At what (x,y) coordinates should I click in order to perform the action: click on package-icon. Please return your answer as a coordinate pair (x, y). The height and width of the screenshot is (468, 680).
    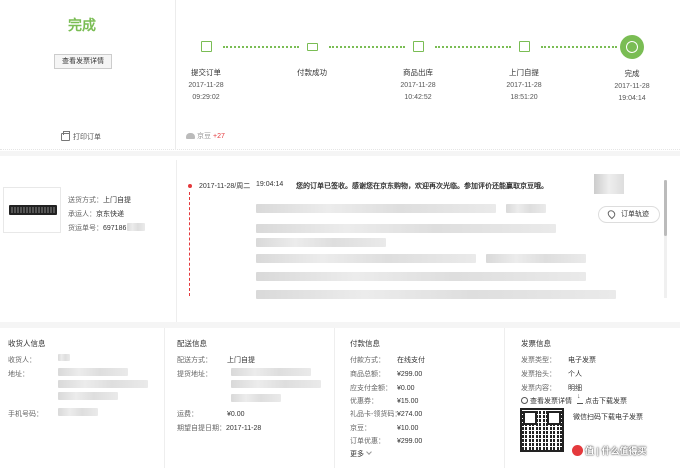
    Looking at the image, I should click on (418, 46).